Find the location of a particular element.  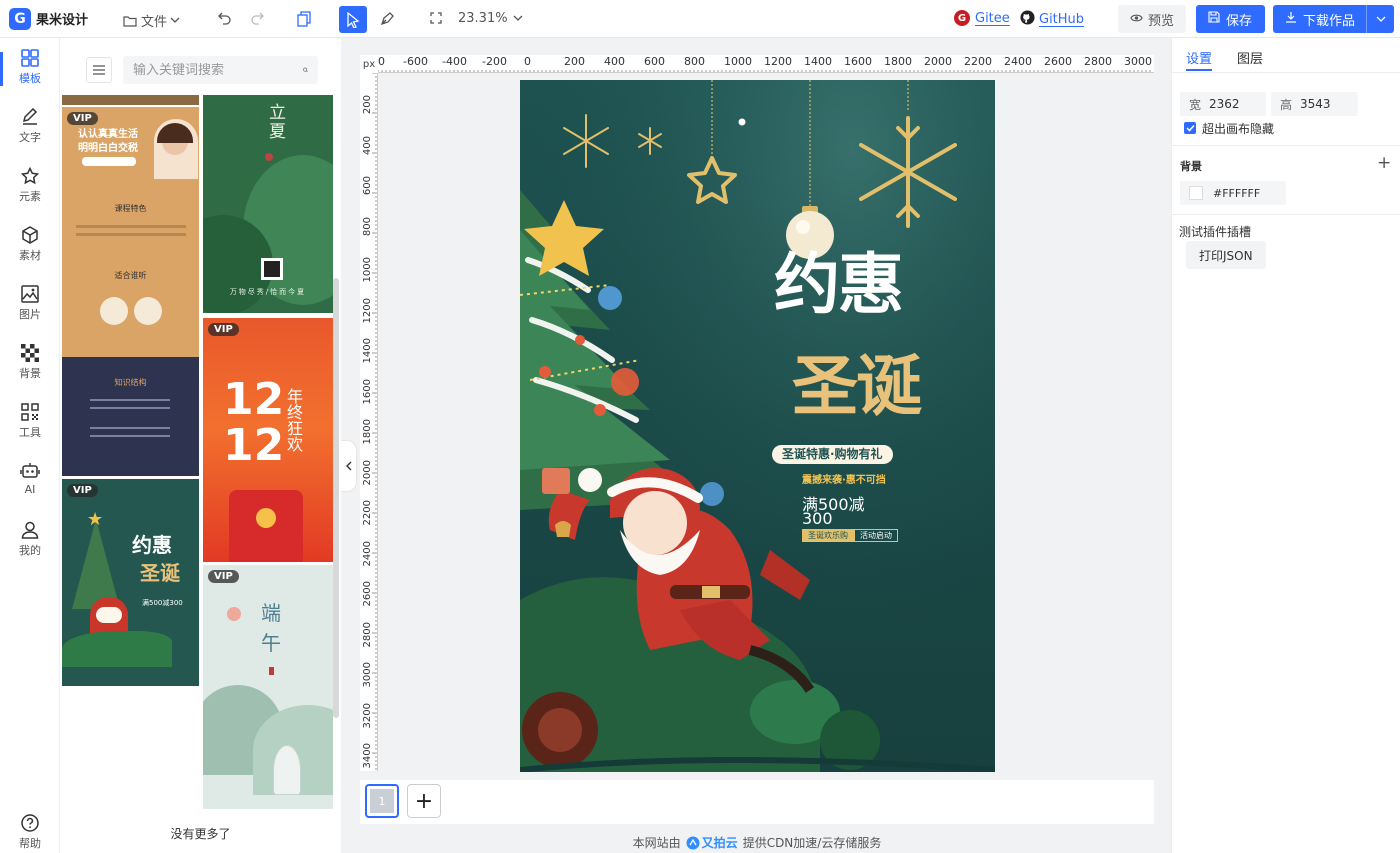

eye-icon is located at coordinates (1136, 19).